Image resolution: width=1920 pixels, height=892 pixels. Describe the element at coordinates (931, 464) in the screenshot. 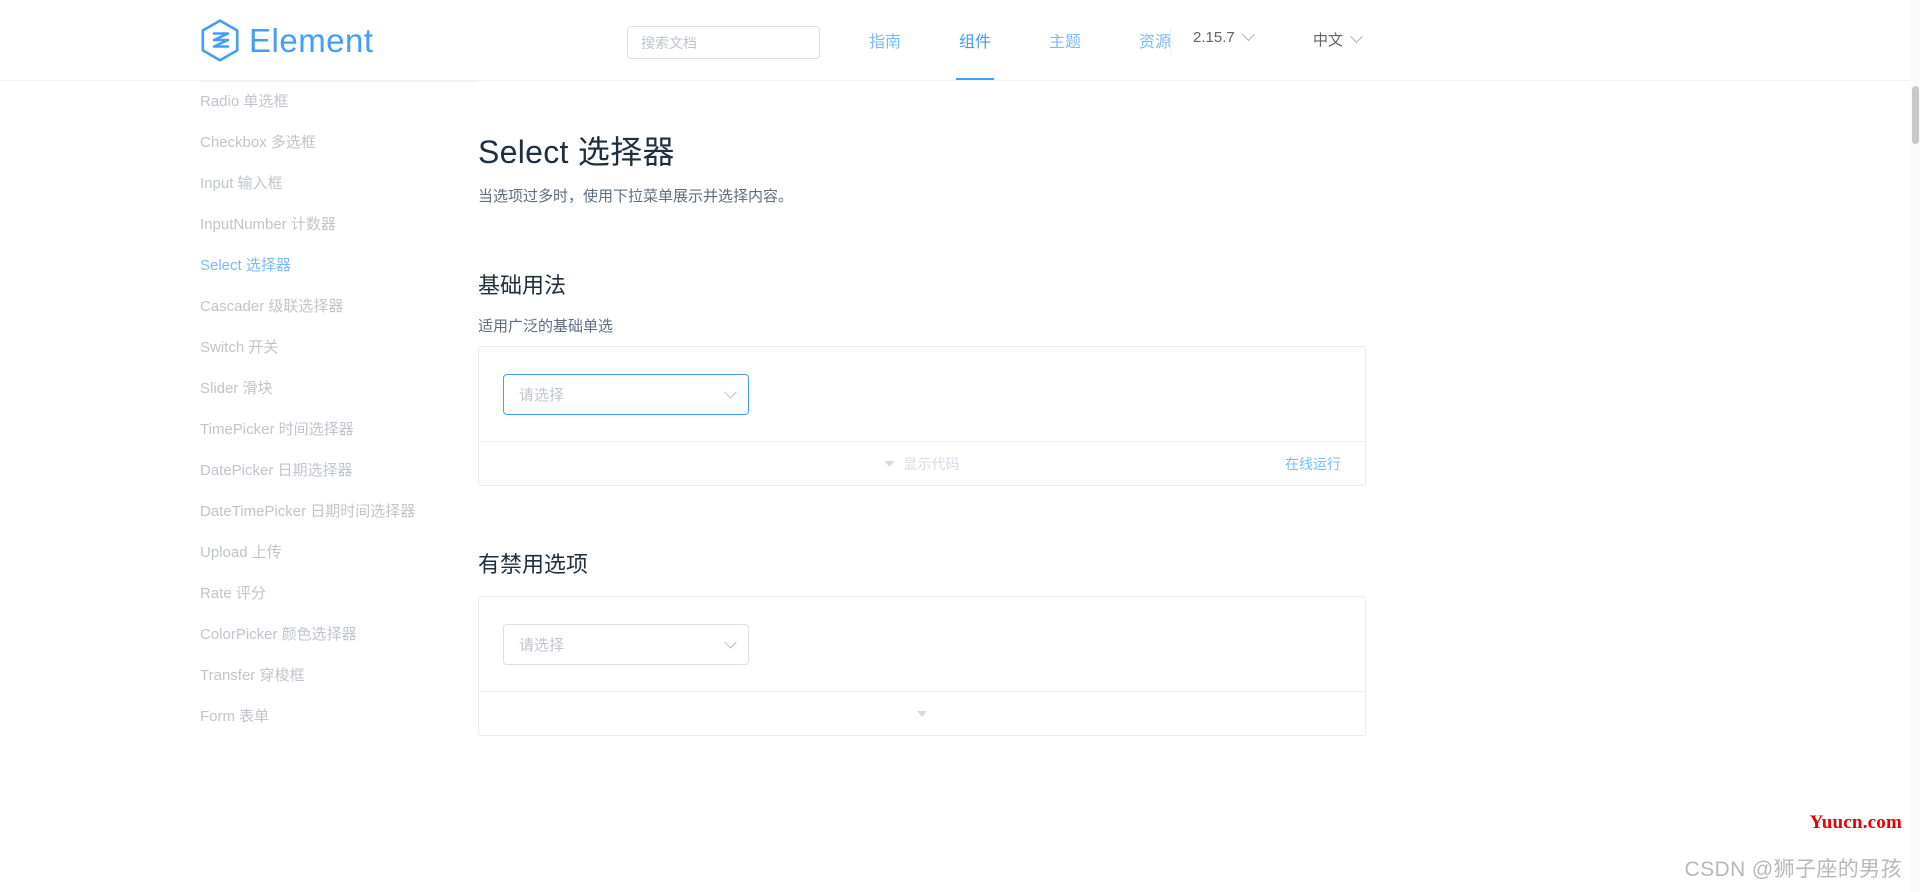

I see `show-code-label: 显示代码` at that location.